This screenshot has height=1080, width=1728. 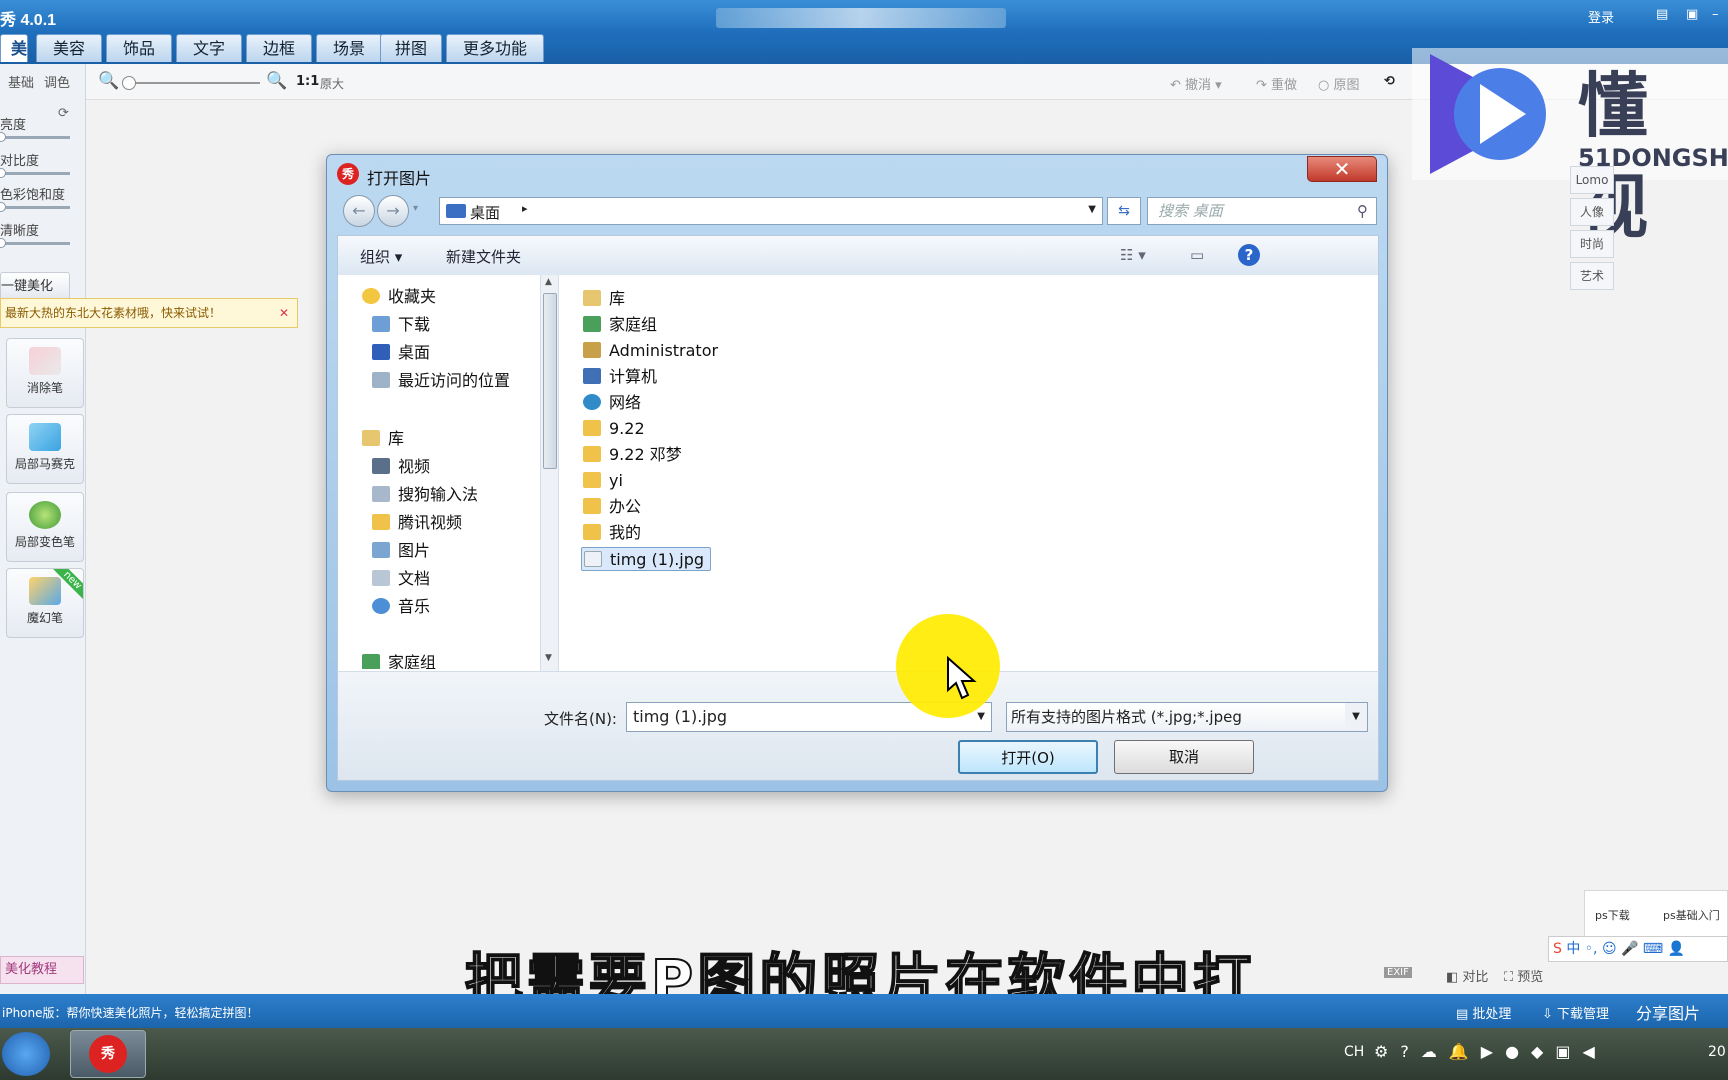 I want to click on contrast-knob, so click(x=3, y=173).